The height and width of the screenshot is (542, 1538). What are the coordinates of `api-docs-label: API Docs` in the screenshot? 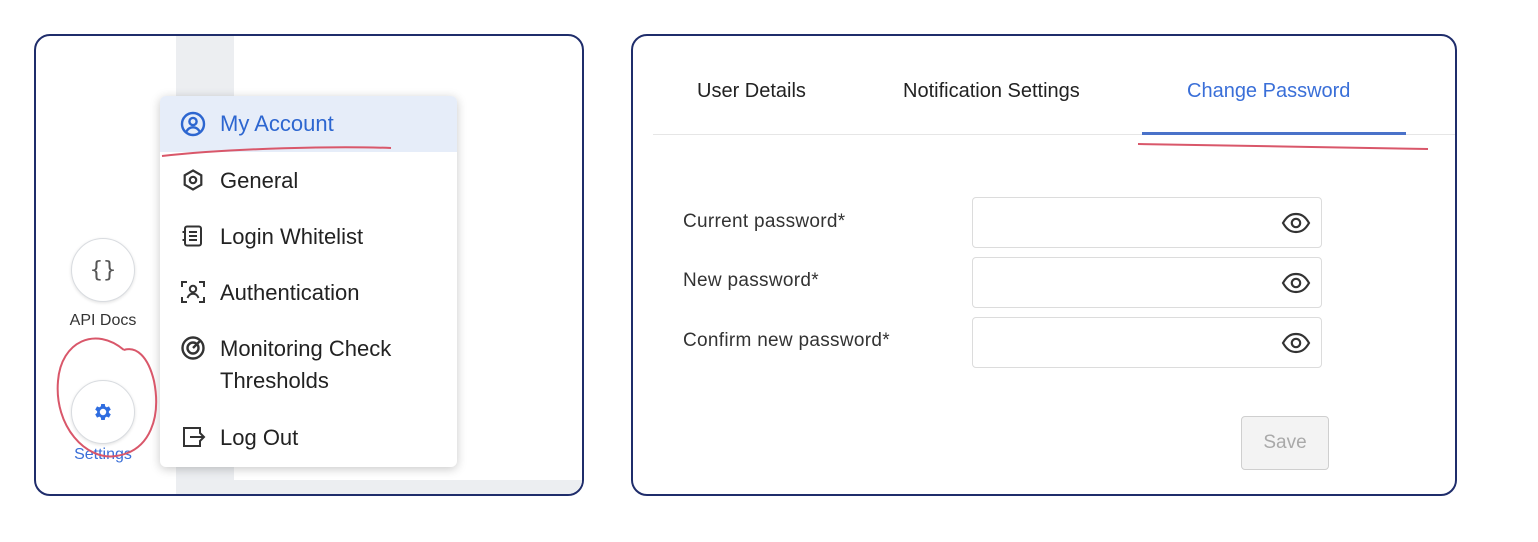 It's located at (103, 320).